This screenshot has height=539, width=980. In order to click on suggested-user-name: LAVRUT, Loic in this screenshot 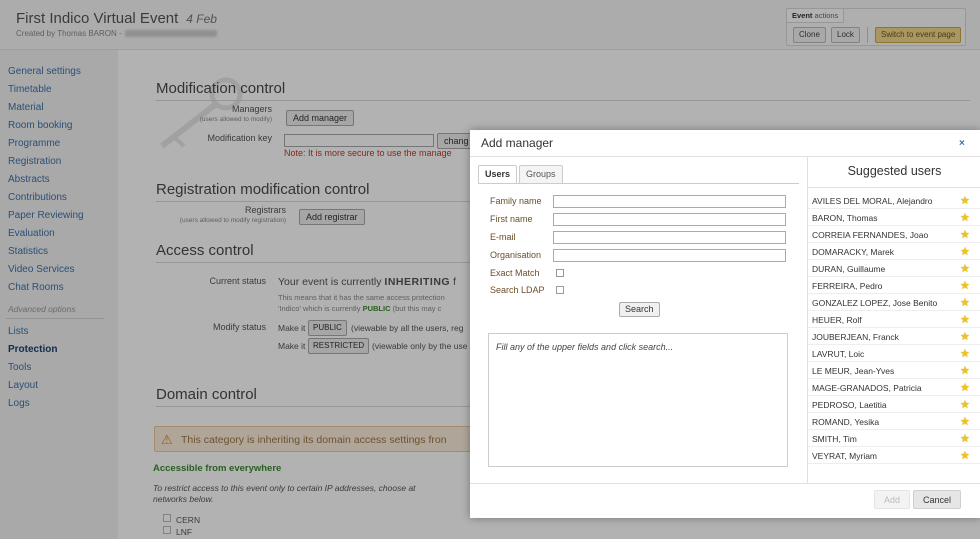, I will do `click(838, 354)`.